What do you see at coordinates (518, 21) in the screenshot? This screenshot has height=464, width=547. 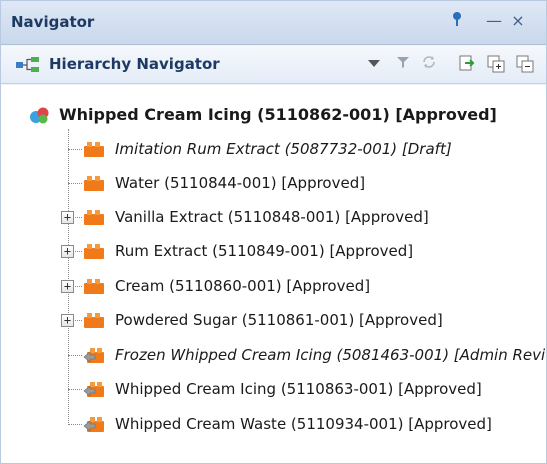 I see `close-icon: ×` at bounding box center [518, 21].